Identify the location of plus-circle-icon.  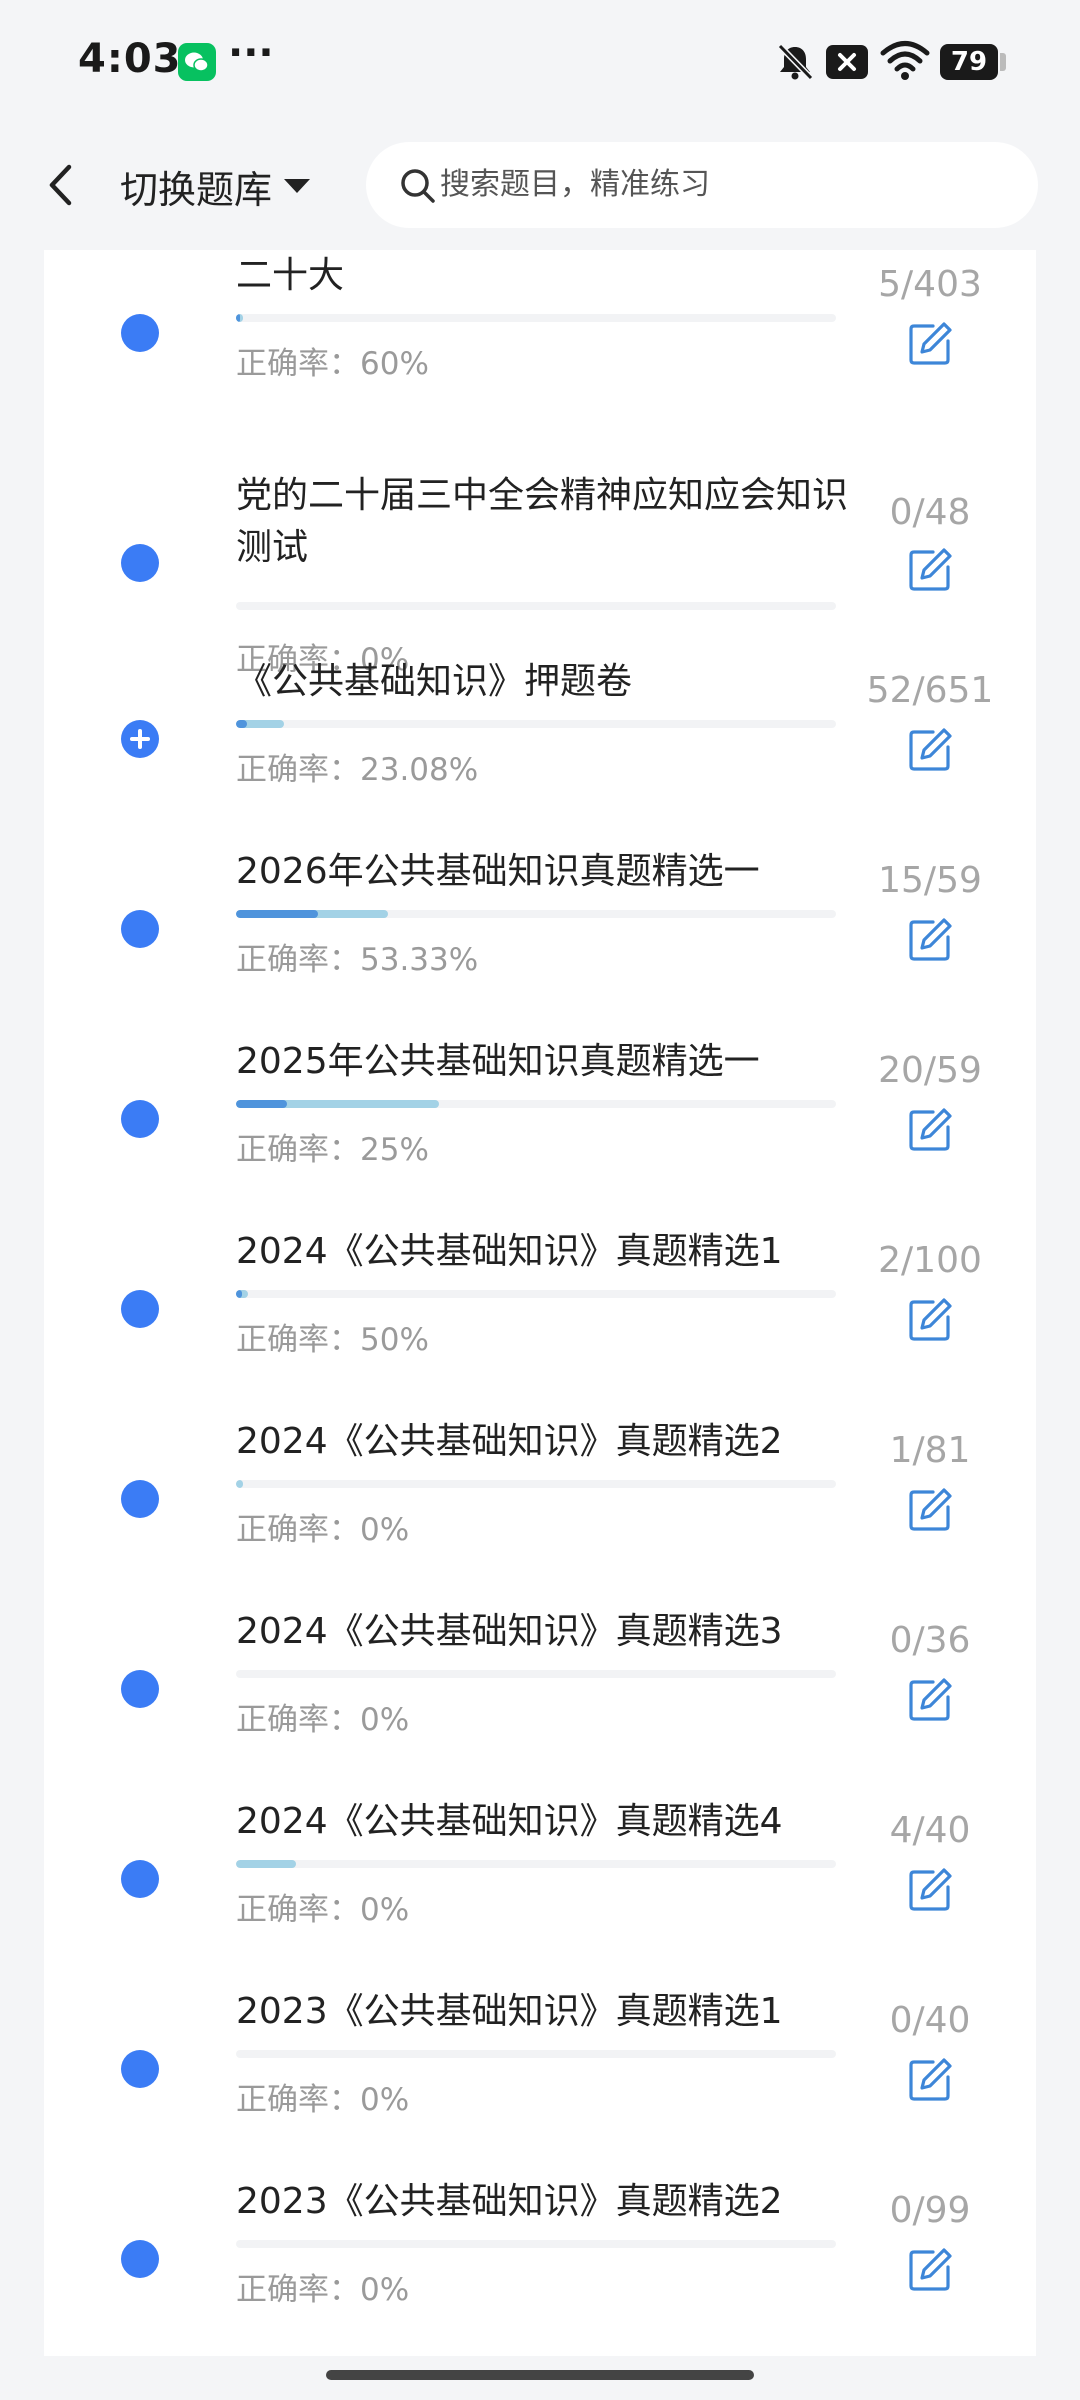
(140, 739).